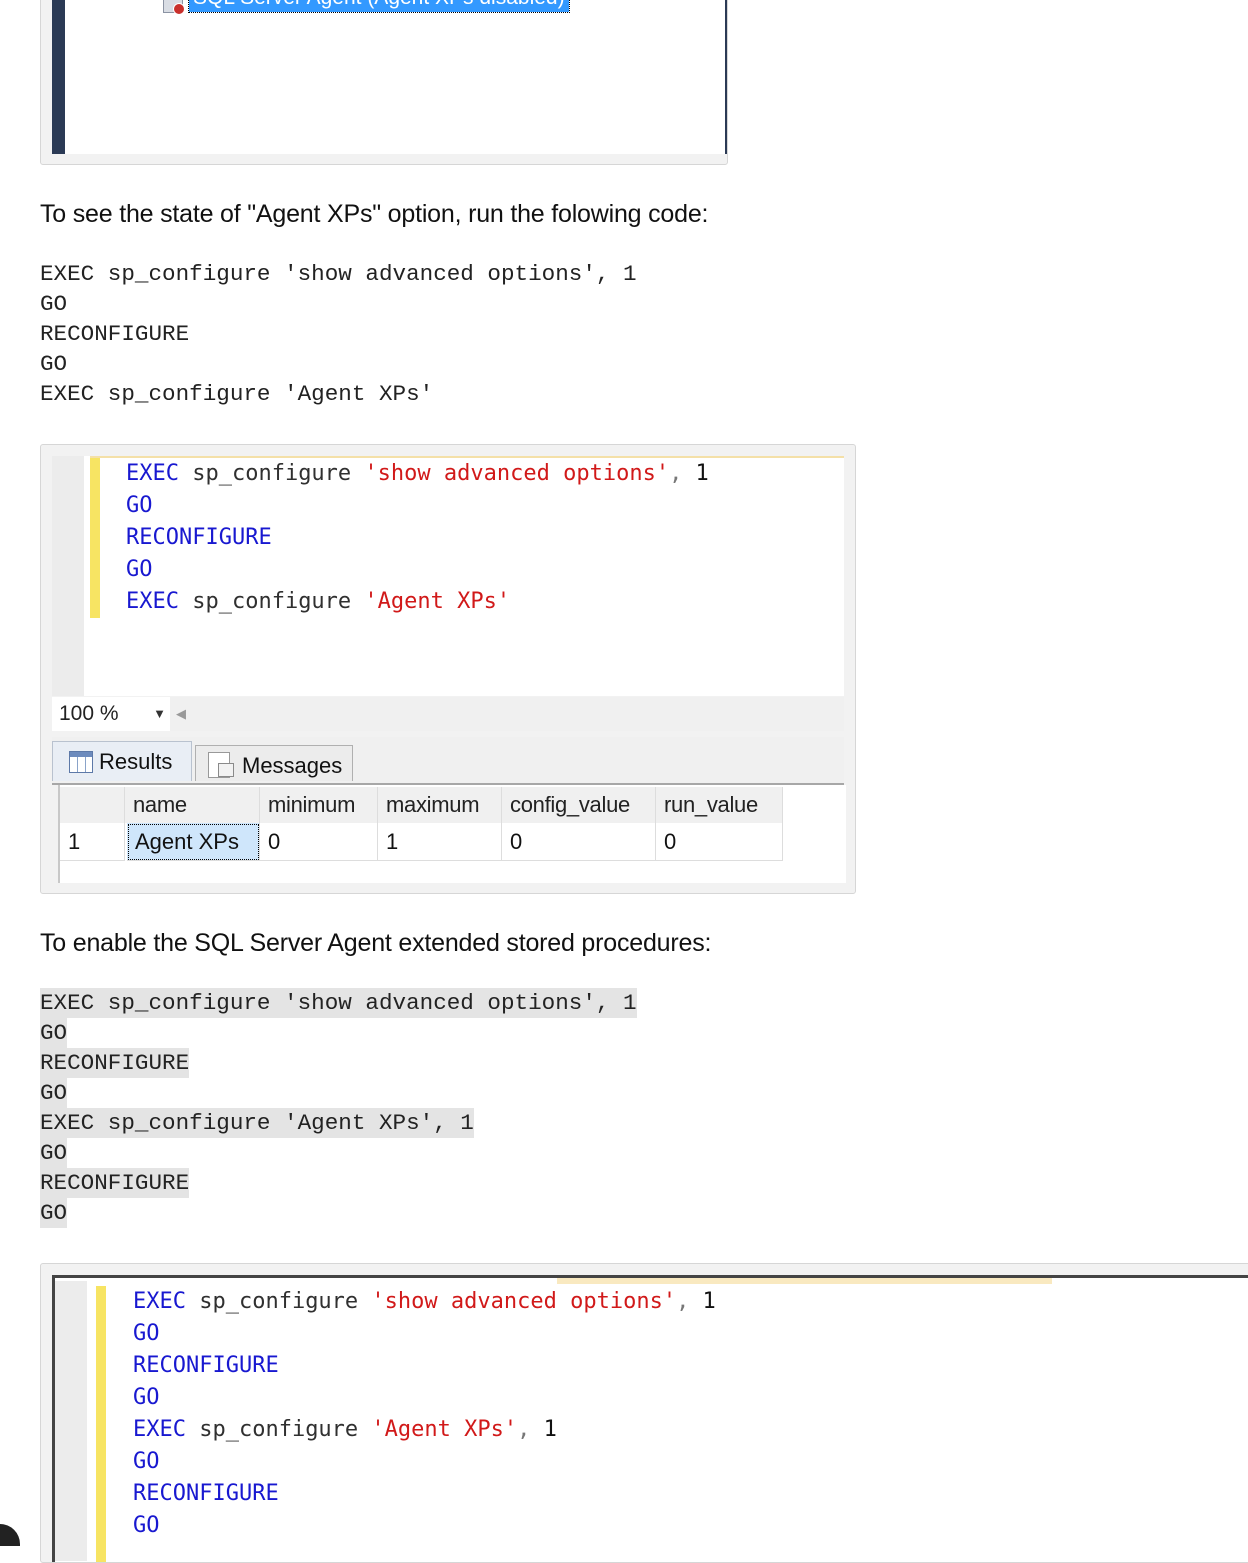  What do you see at coordinates (440, 805) in the screenshot?
I see `column-header-maximum: maximum` at bounding box center [440, 805].